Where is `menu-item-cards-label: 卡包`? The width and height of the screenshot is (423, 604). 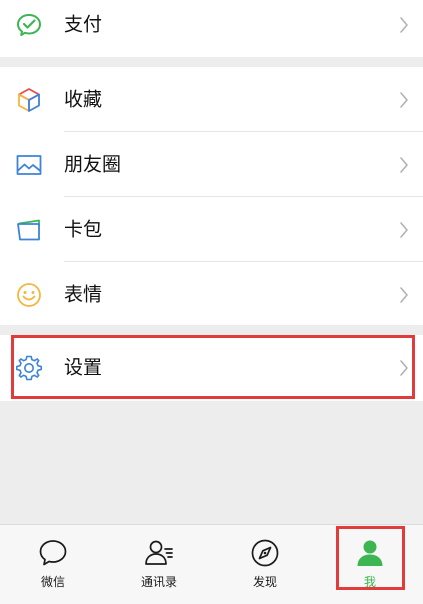 menu-item-cards-label: 卡包 is located at coordinates (83, 229).